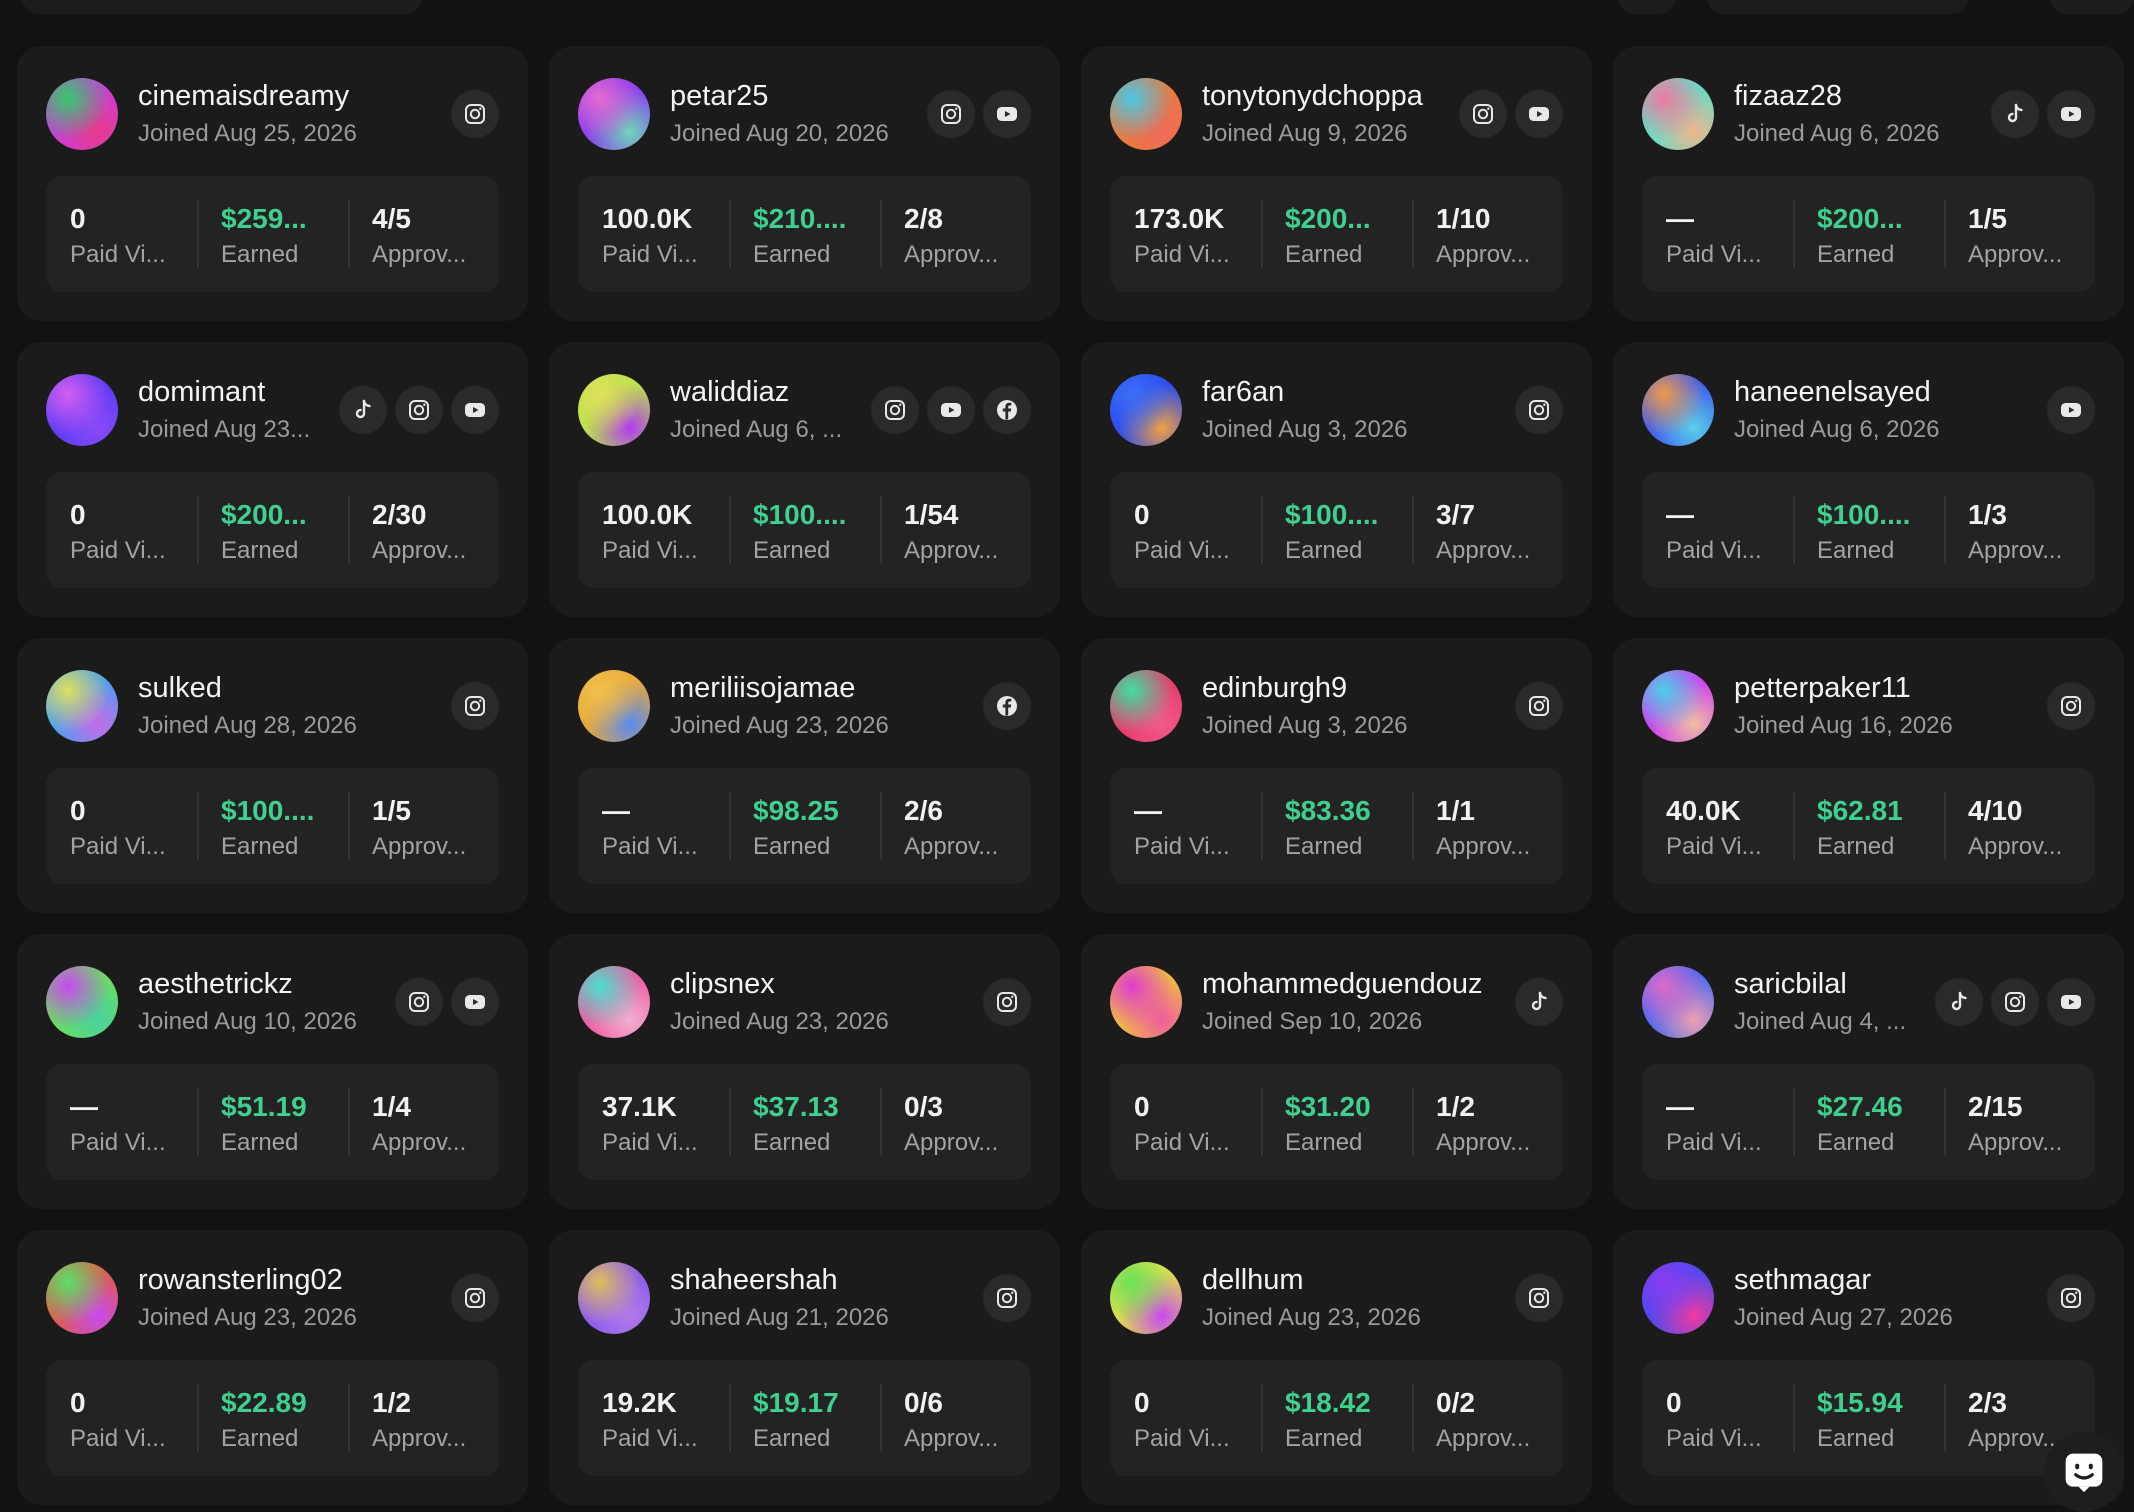 This screenshot has height=1512, width=2134. What do you see at coordinates (1274, 688) in the screenshot?
I see `creator-username: edinburgh9` at bounding box center [1274, 688].